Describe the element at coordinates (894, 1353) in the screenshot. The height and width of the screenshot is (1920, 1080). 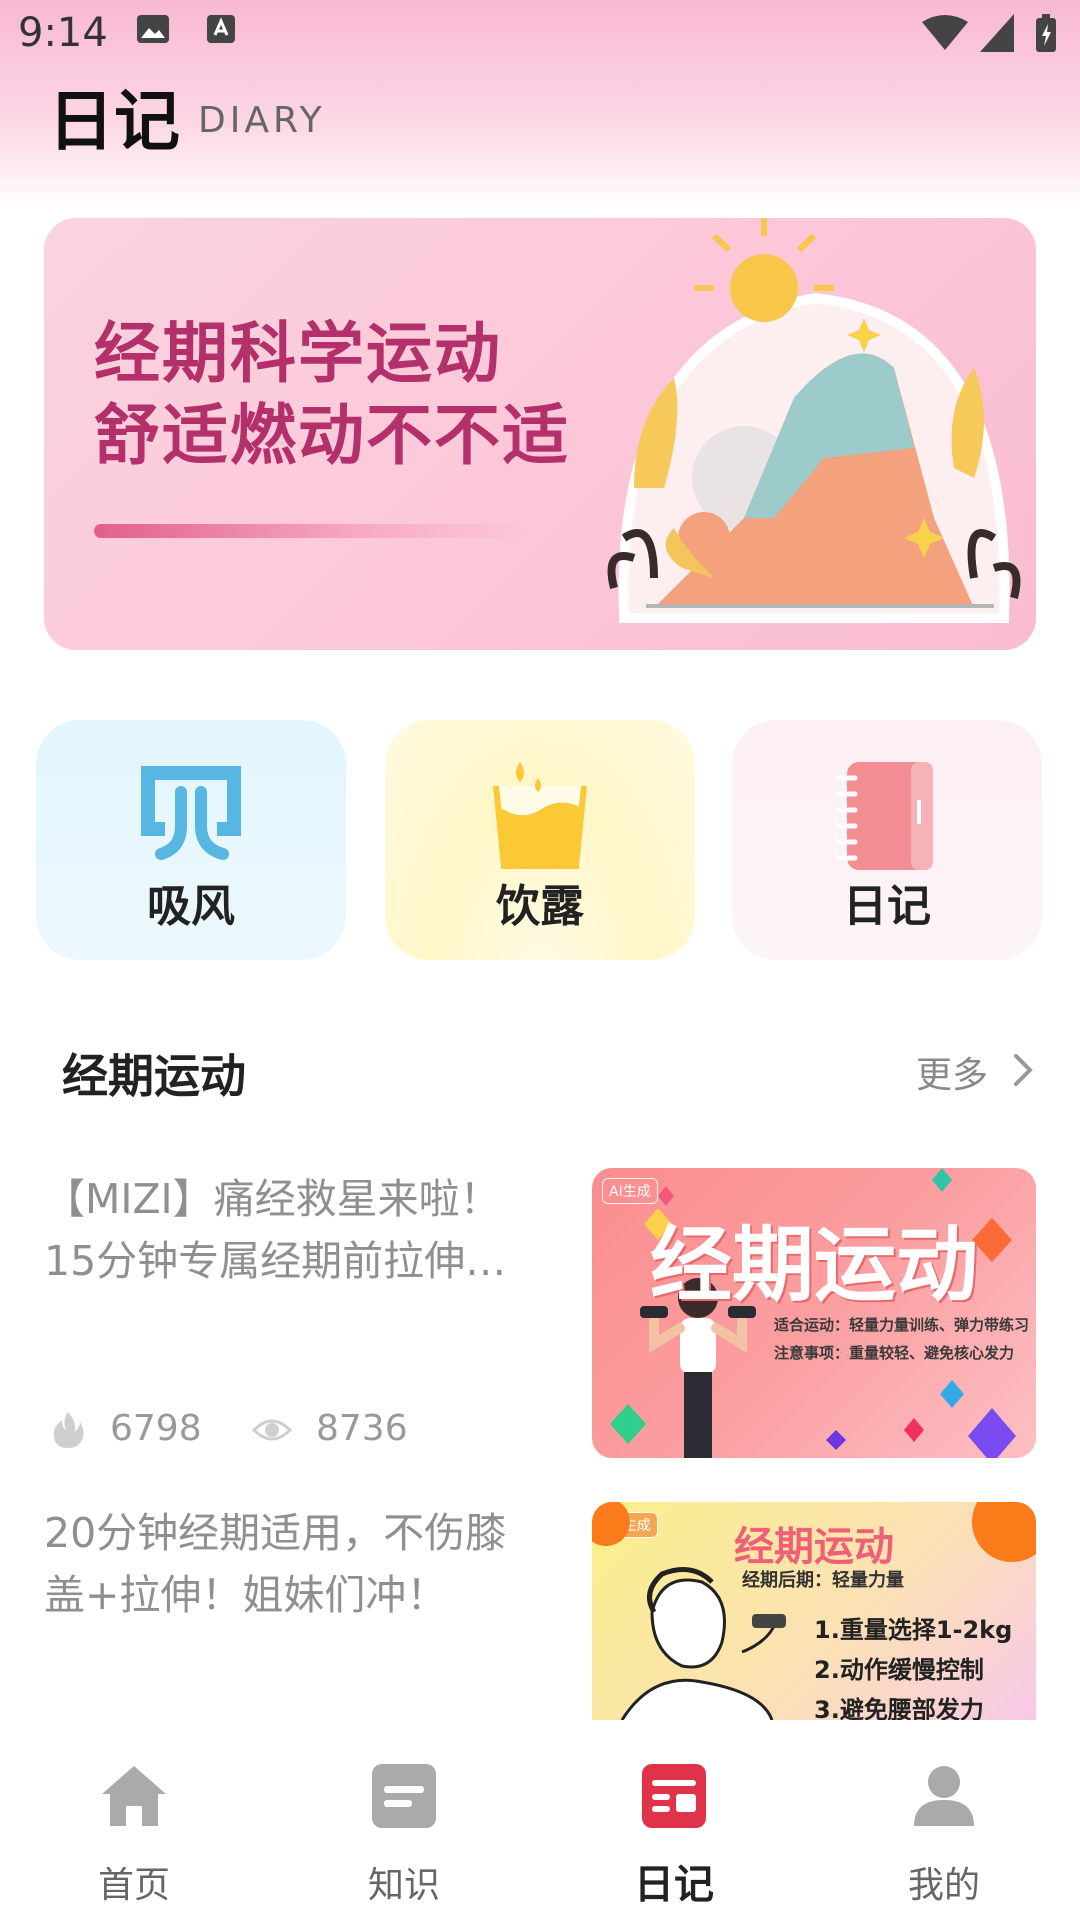
I see `thumbnail-note-2: 注意事项：重量较轻、避免核心发力` at that location.